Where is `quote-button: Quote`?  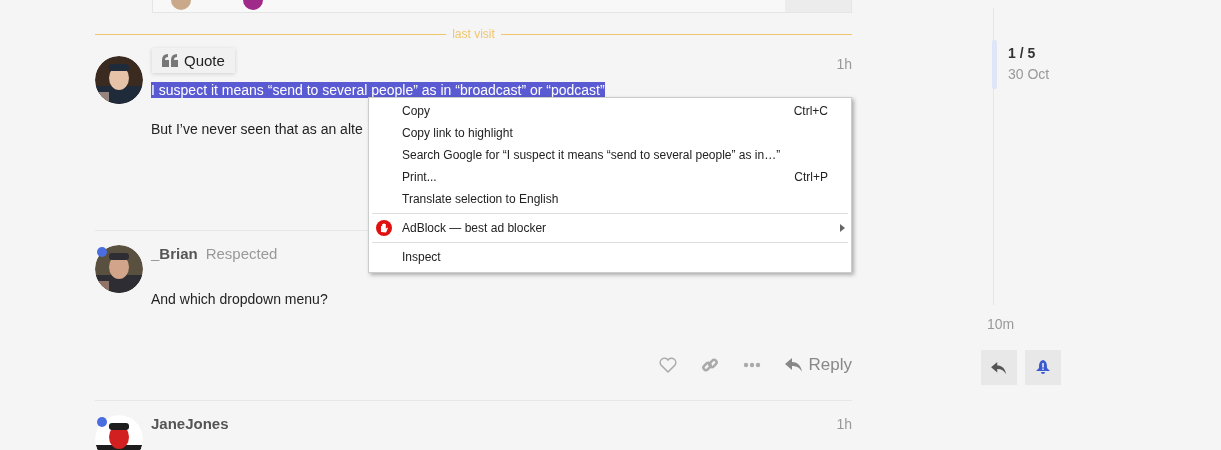
quote-button: Quote is located at coordinates (193, 60).